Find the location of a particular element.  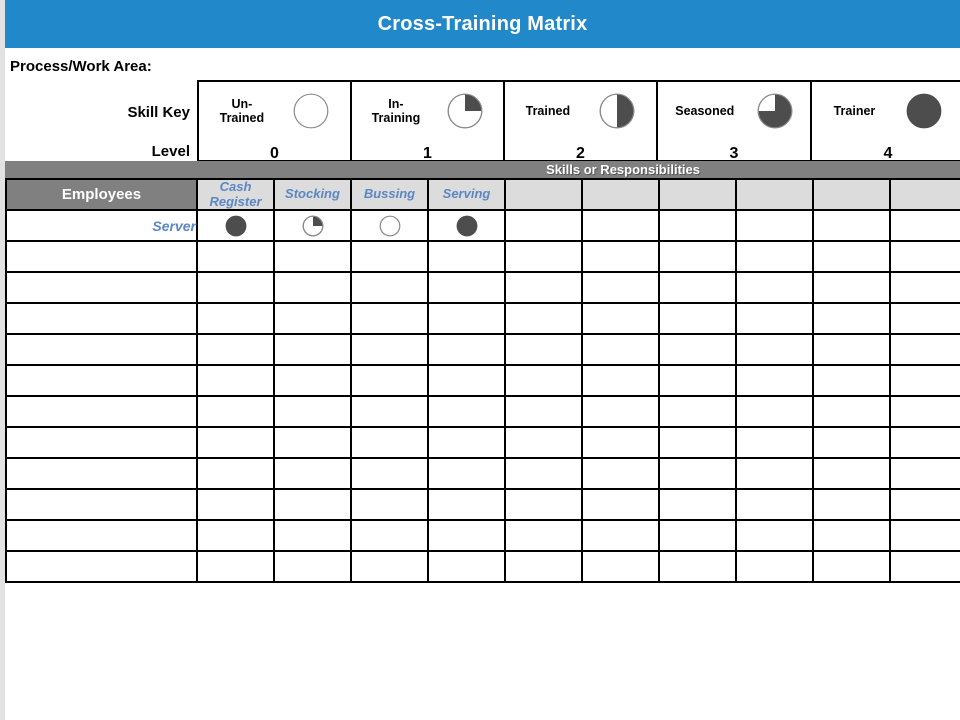

skill-cell-r6-c4 is located at coordinates (466, 381).